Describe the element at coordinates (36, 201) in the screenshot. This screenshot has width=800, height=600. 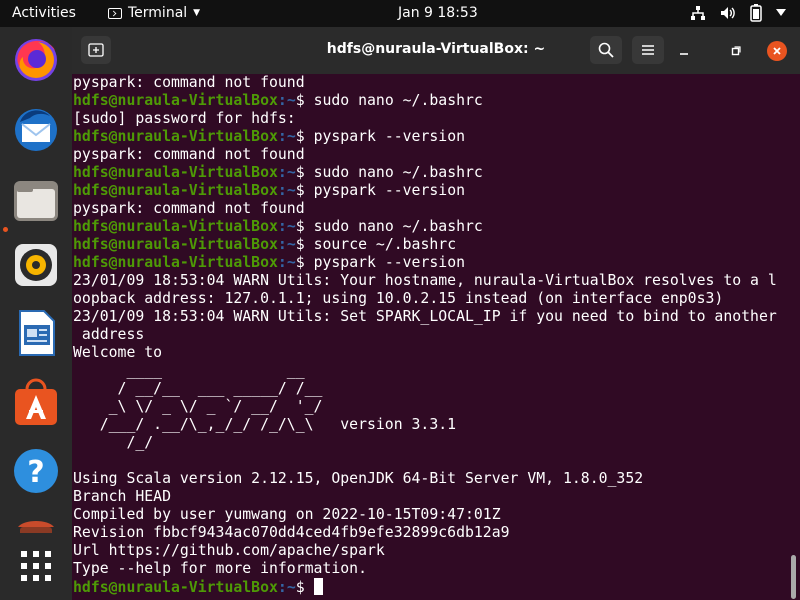
I see `files-icon` at that location.